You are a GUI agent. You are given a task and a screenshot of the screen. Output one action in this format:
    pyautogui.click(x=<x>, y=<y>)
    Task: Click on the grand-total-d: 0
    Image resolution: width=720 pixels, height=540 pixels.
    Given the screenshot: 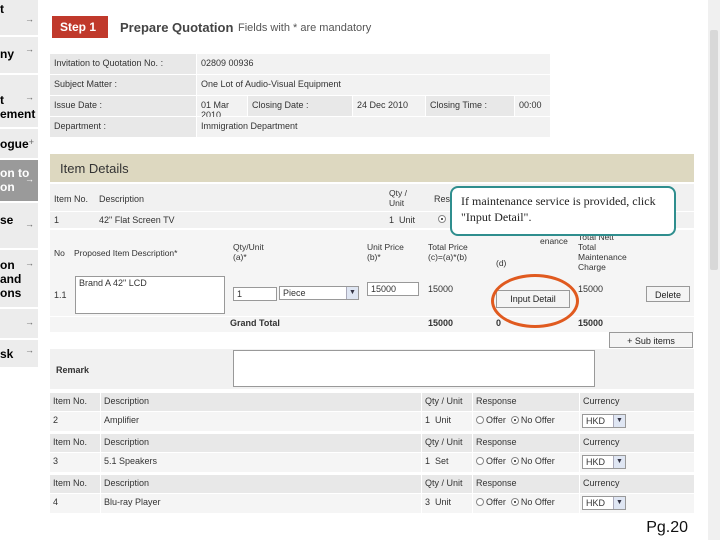 What is the action you would take?
    pyautogui.click(x=499, y=323)
    